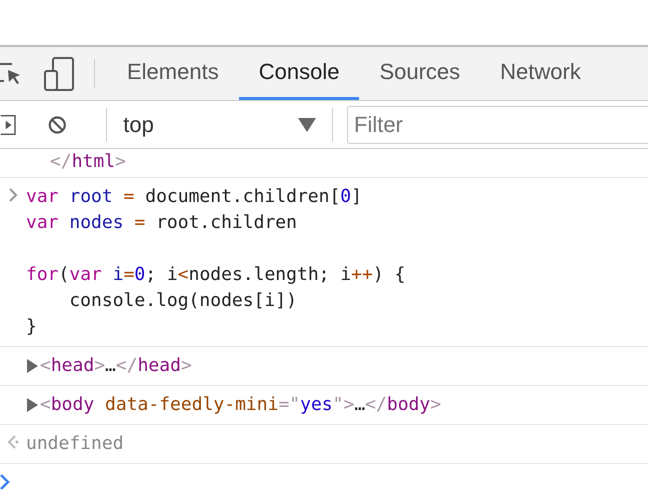 The height and width of the screenshot is (500, 648). I want to click on panel-tab: Elements, so click(173, 73).